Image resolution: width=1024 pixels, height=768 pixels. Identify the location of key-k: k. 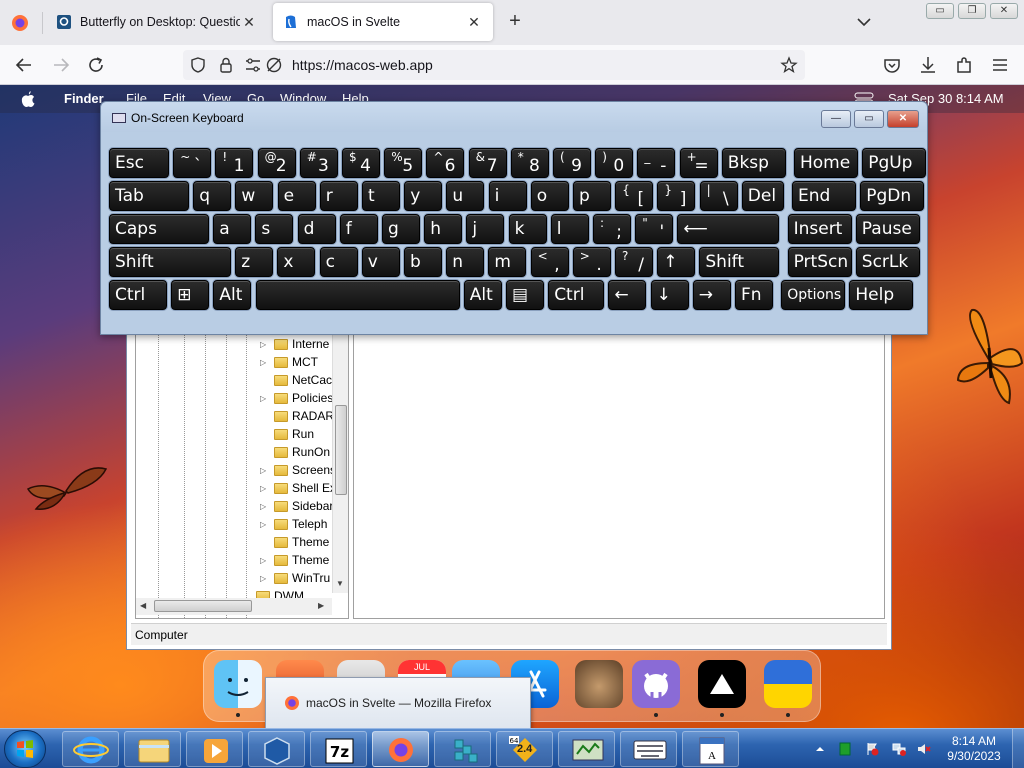
(527, 229).